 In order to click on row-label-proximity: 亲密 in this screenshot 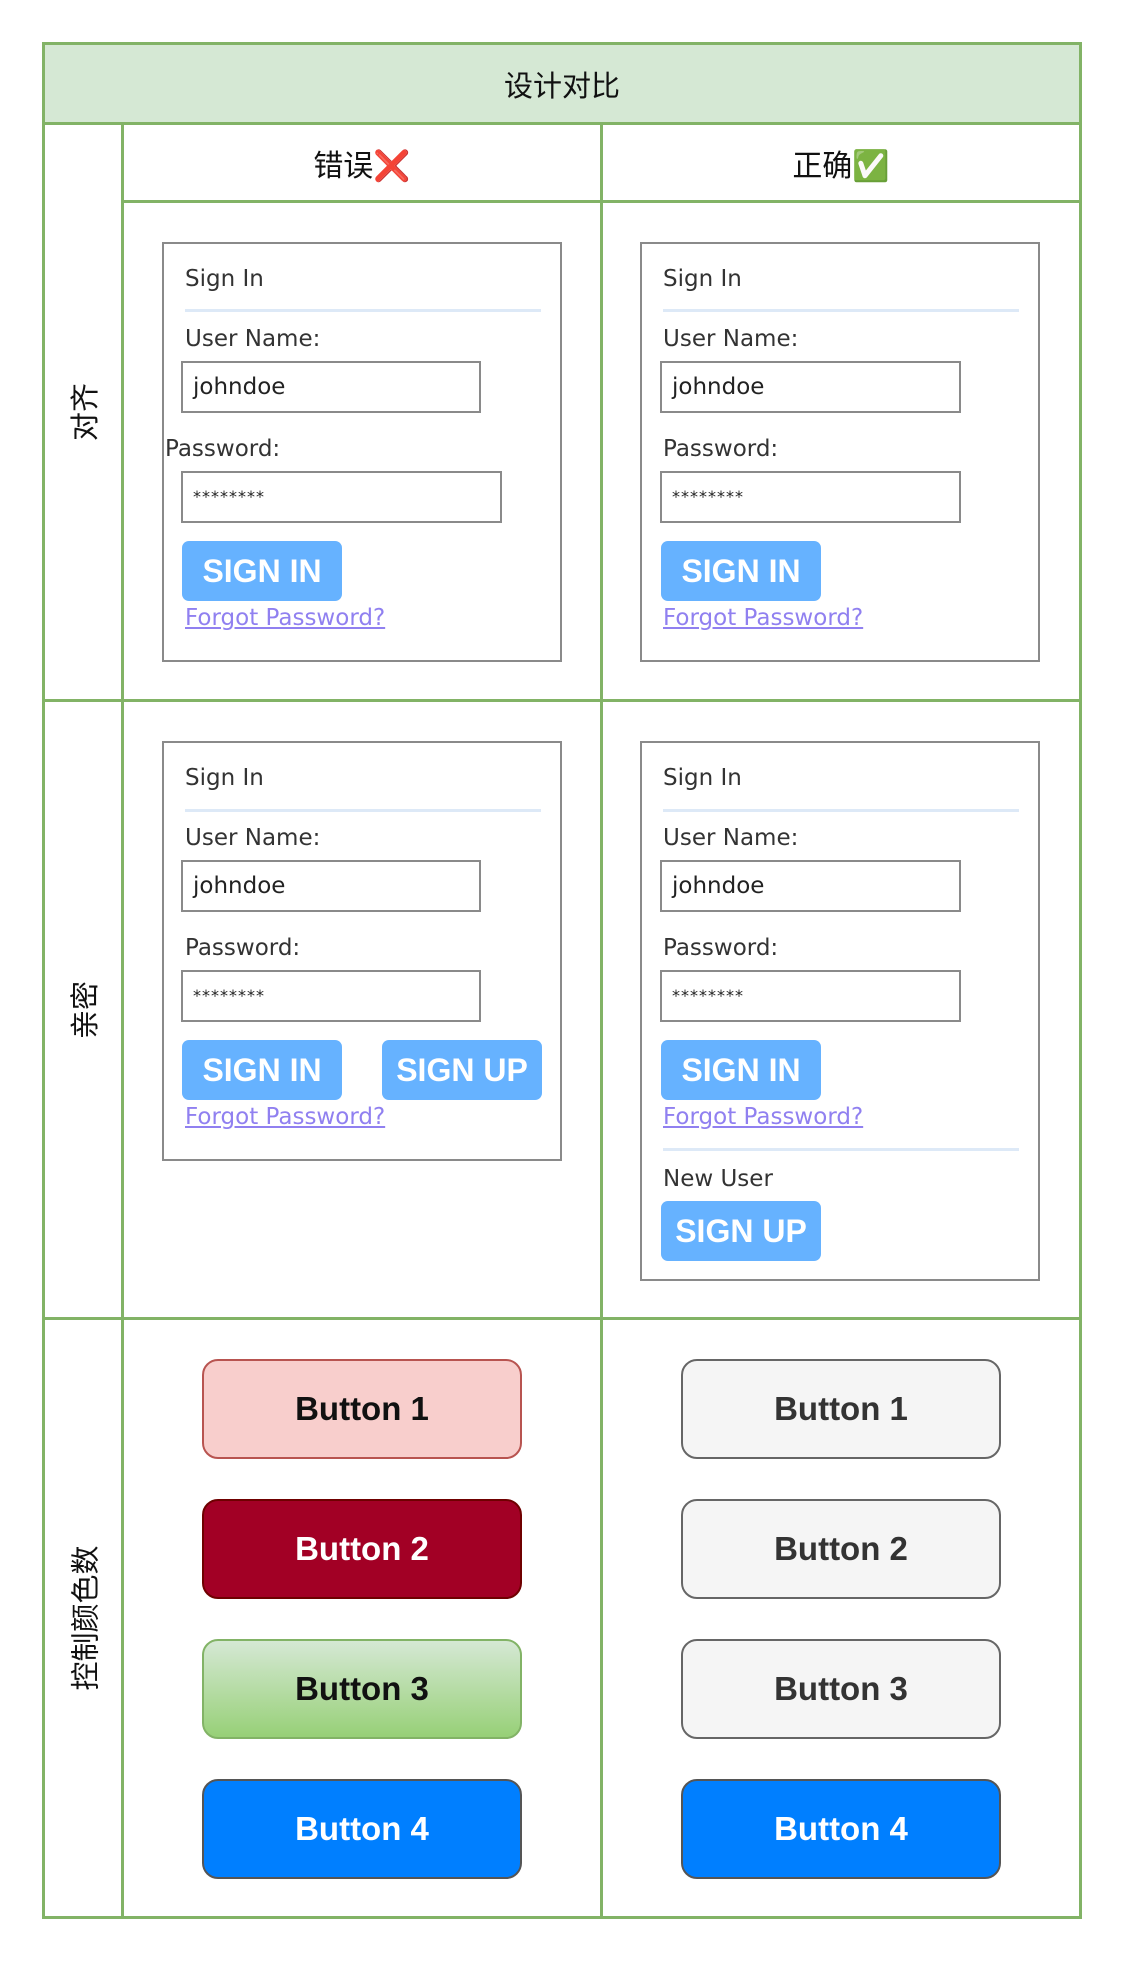, I will do `click(84, 1009)`.